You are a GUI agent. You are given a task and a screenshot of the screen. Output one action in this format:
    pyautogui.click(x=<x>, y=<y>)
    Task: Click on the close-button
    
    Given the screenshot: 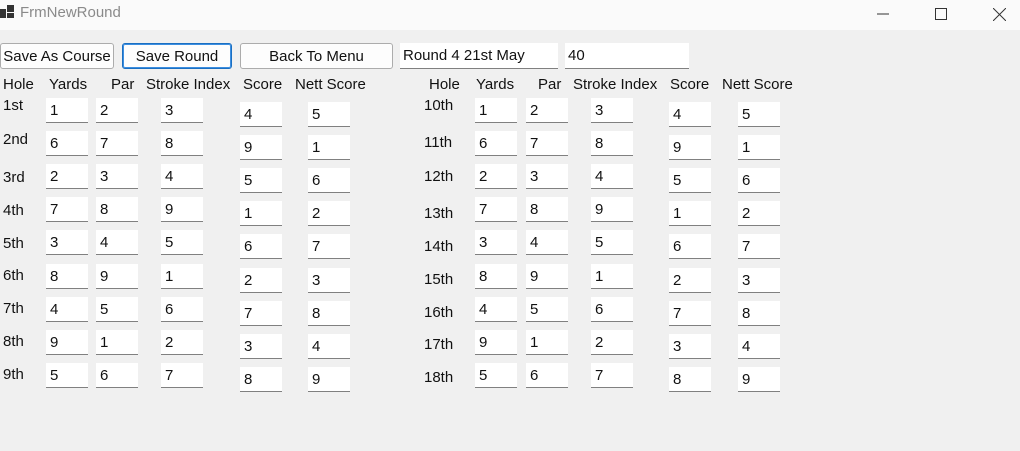 What is the action you would take?
    pyautogui.click(x=998, y=14)
    